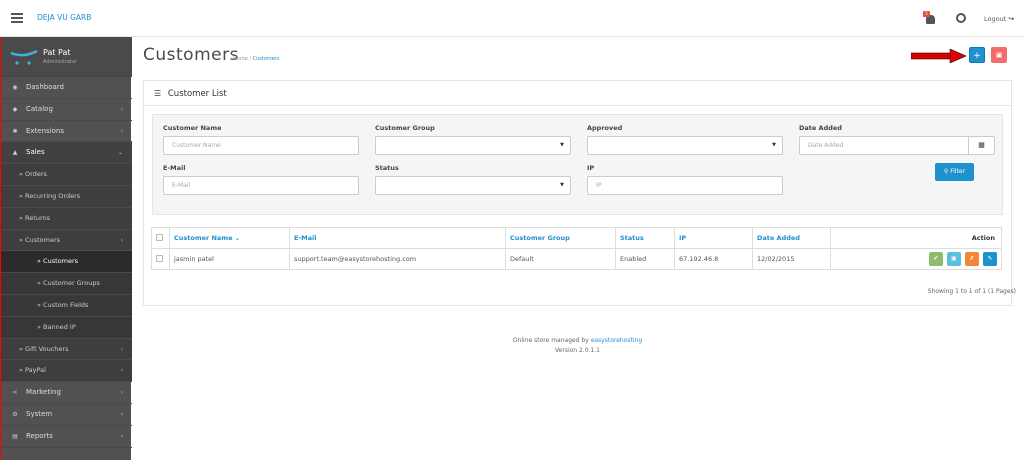 The image size is (1024, 460). Describe the element at coordinates (229, 259) in the screenshot. I see `cell-customer-name: jasmin patel` at that location.